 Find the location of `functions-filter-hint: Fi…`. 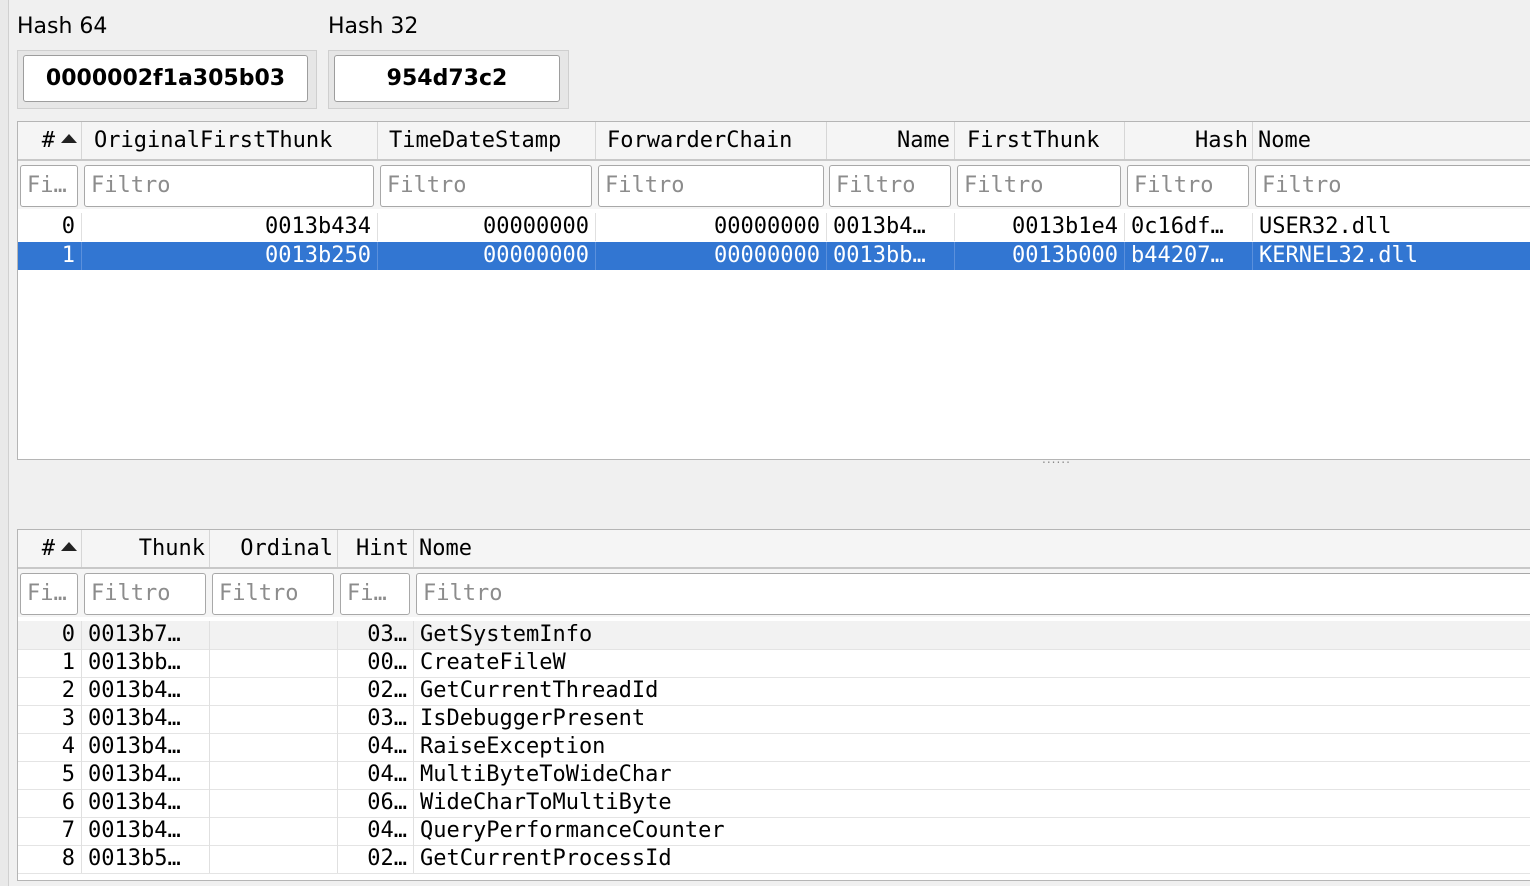

functions-filter-hint: Fi… is located at coordinates (375, 594).